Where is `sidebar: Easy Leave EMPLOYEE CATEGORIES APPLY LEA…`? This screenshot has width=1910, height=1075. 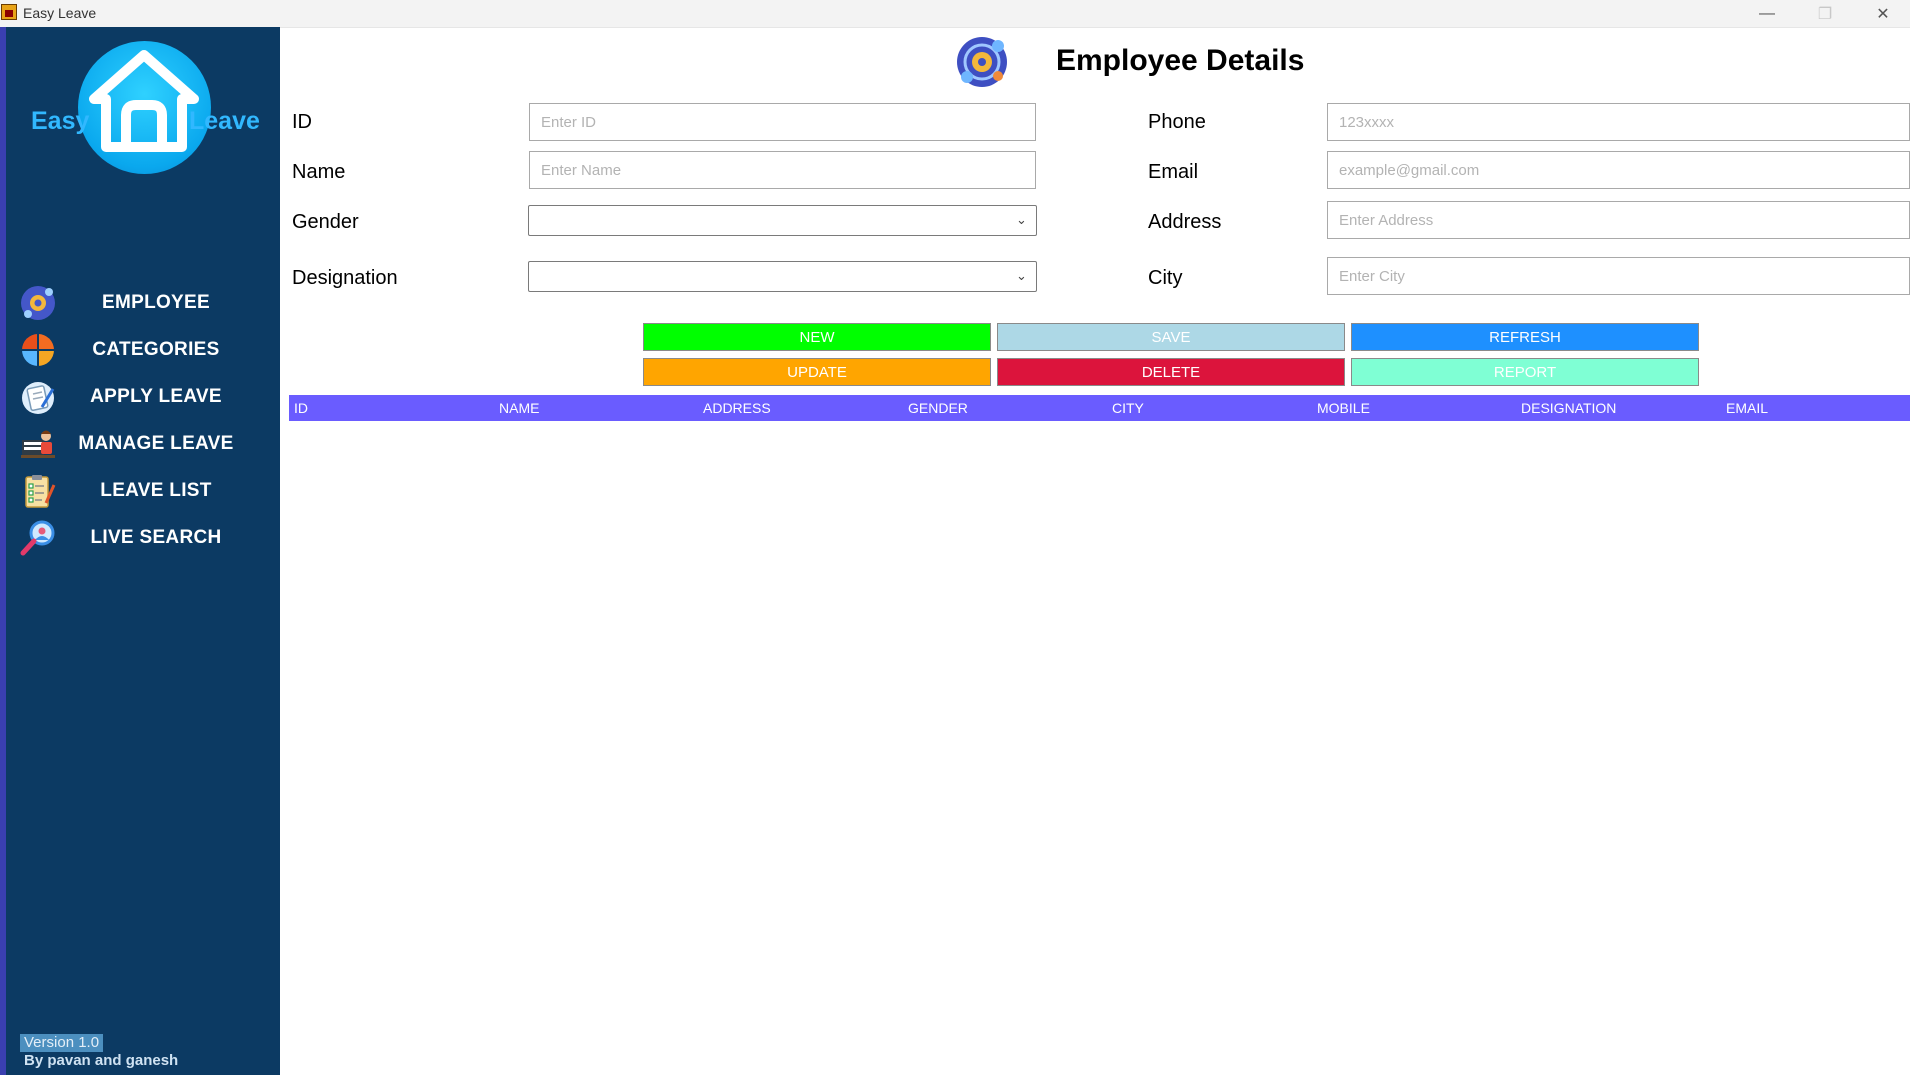 sidebar: Easy Leave EMPLOYEE CATEGORIES APPLY LEA… is located at coordinates (140, 551).